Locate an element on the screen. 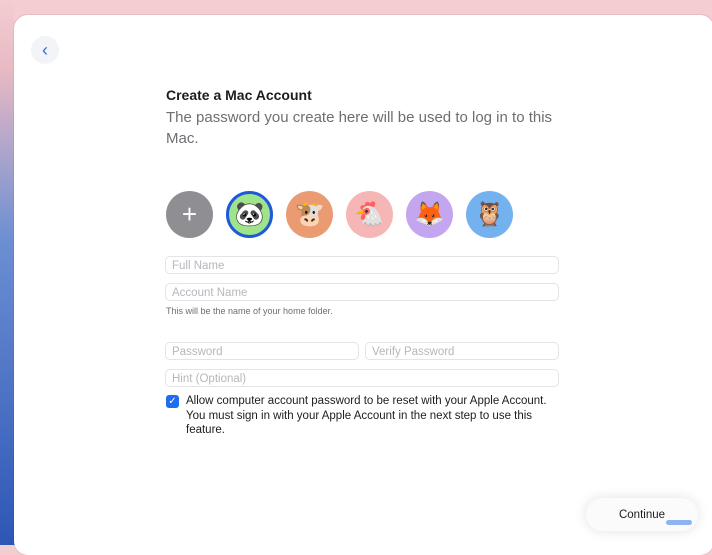 The image size is (712, 555). password-field: Password is located at coordinates (262, 351).